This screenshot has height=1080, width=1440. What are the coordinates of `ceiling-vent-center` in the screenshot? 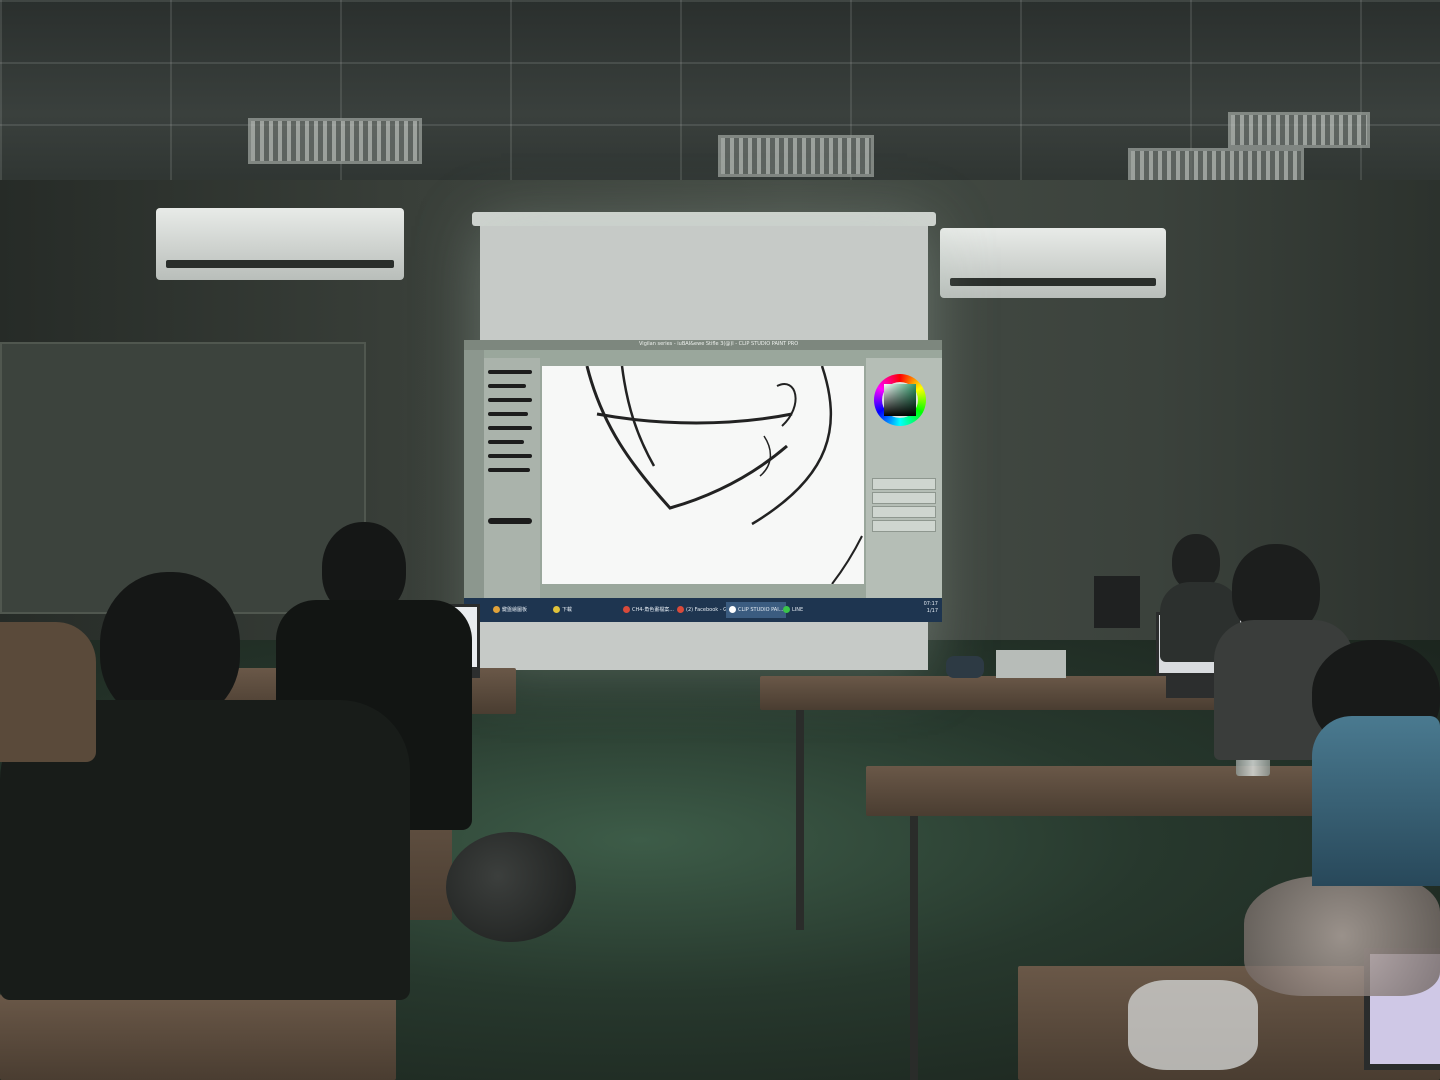 It's located at (796, 156).